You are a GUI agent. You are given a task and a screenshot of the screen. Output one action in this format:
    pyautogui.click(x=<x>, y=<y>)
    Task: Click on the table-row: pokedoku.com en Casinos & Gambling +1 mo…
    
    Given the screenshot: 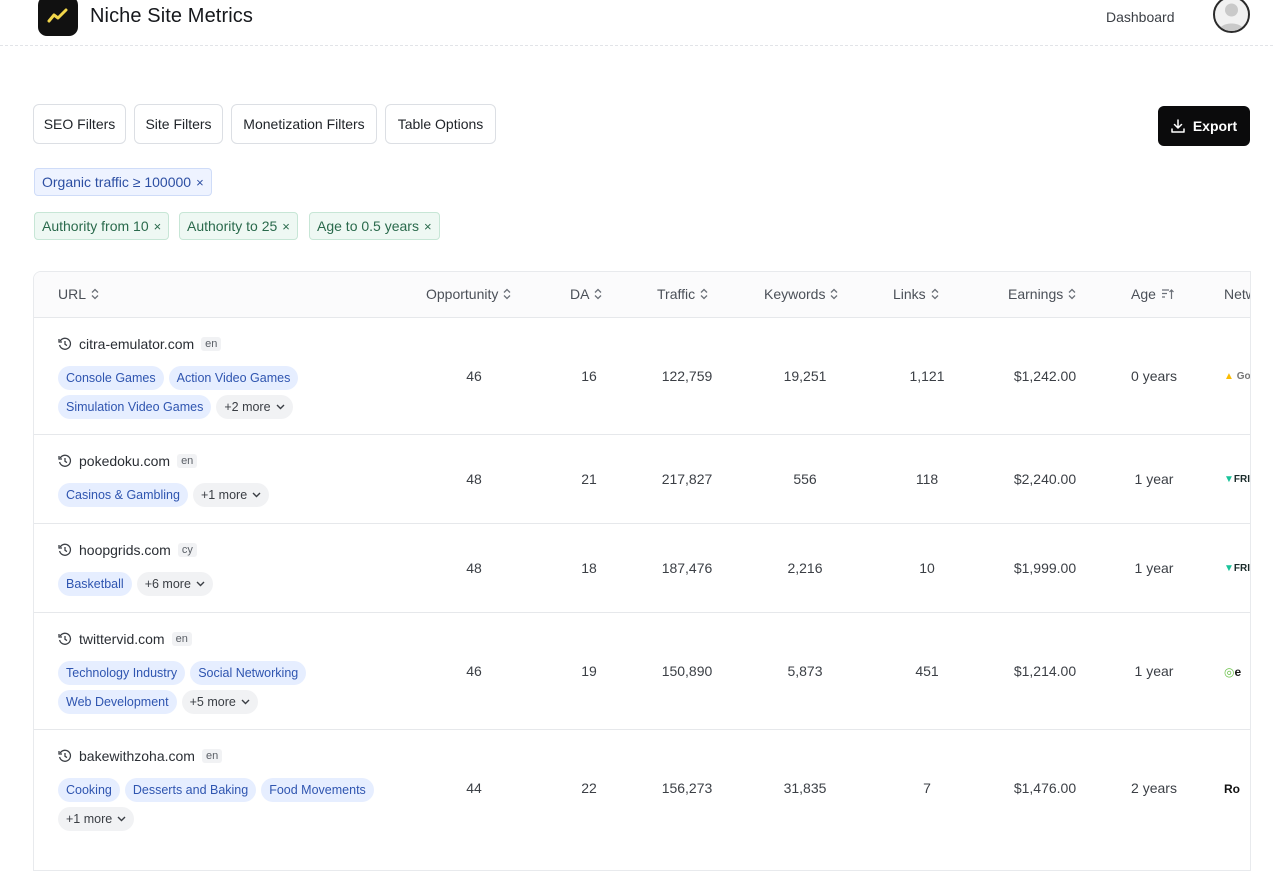 What is the action you would take?
    pyautogui.click(x=642, y=479)
    